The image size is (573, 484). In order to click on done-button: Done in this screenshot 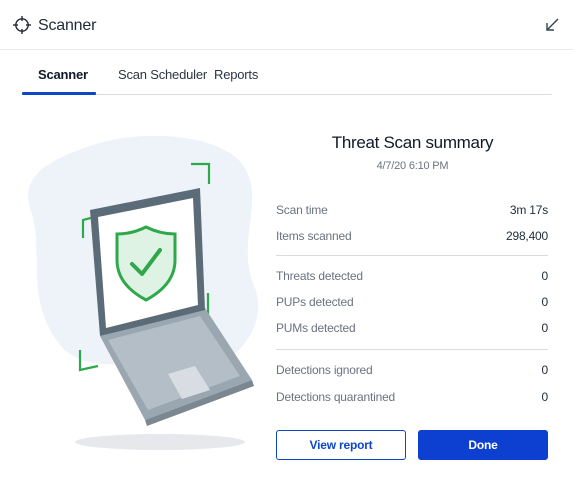, I will do `click(483, 445)`.